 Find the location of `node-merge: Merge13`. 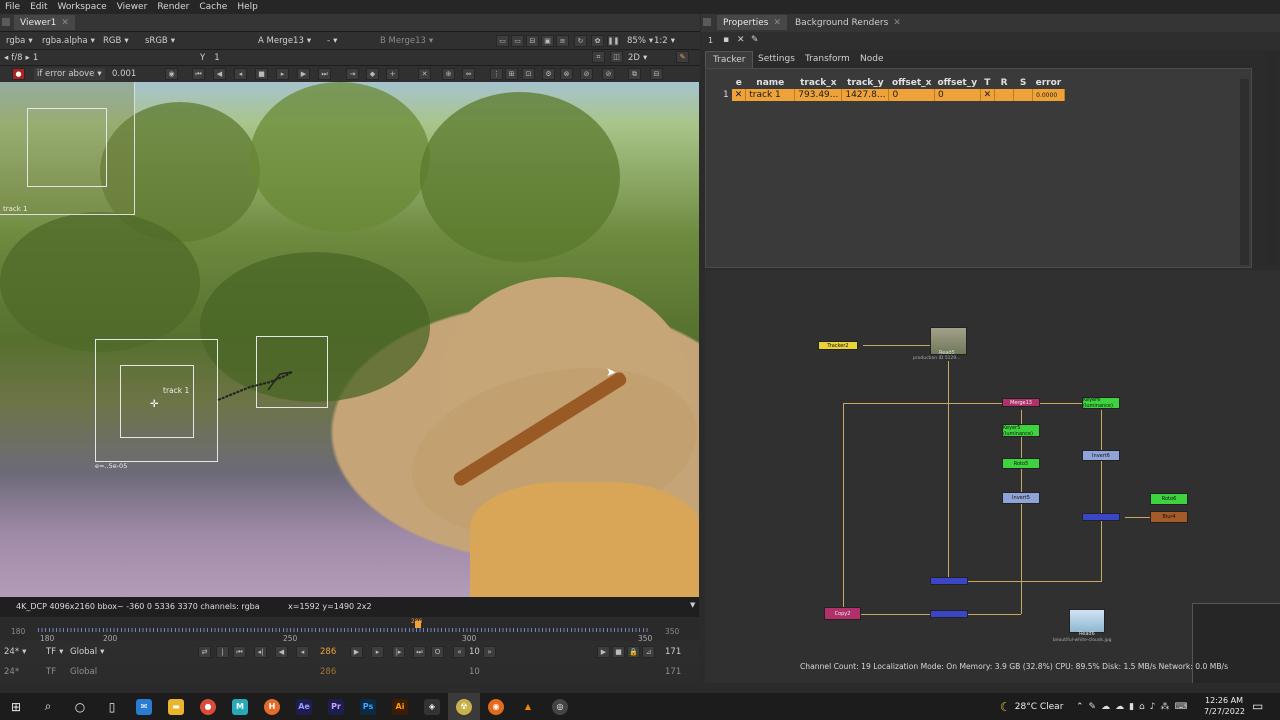

node-merge: Merge13 is located at coordinates (1021, 402).